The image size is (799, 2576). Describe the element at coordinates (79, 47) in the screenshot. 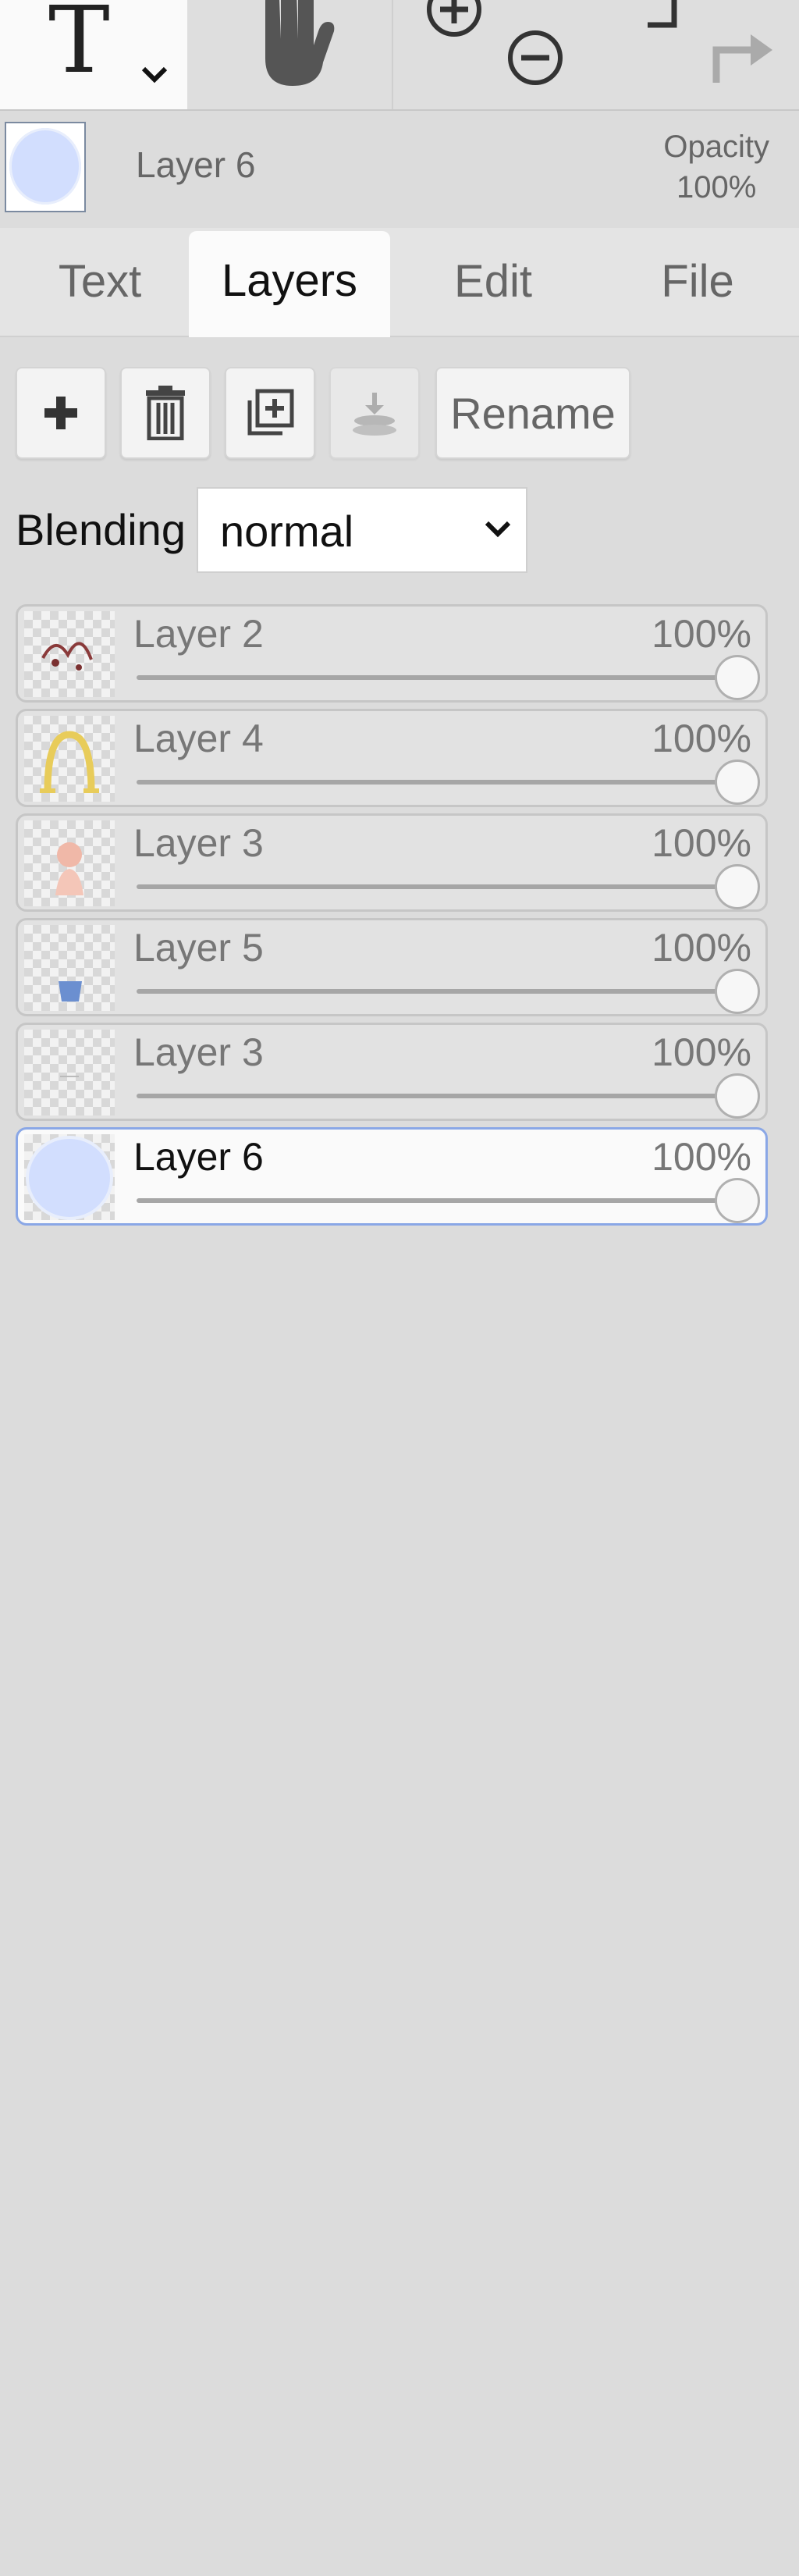

I see `text-T-icon: T` at that location.